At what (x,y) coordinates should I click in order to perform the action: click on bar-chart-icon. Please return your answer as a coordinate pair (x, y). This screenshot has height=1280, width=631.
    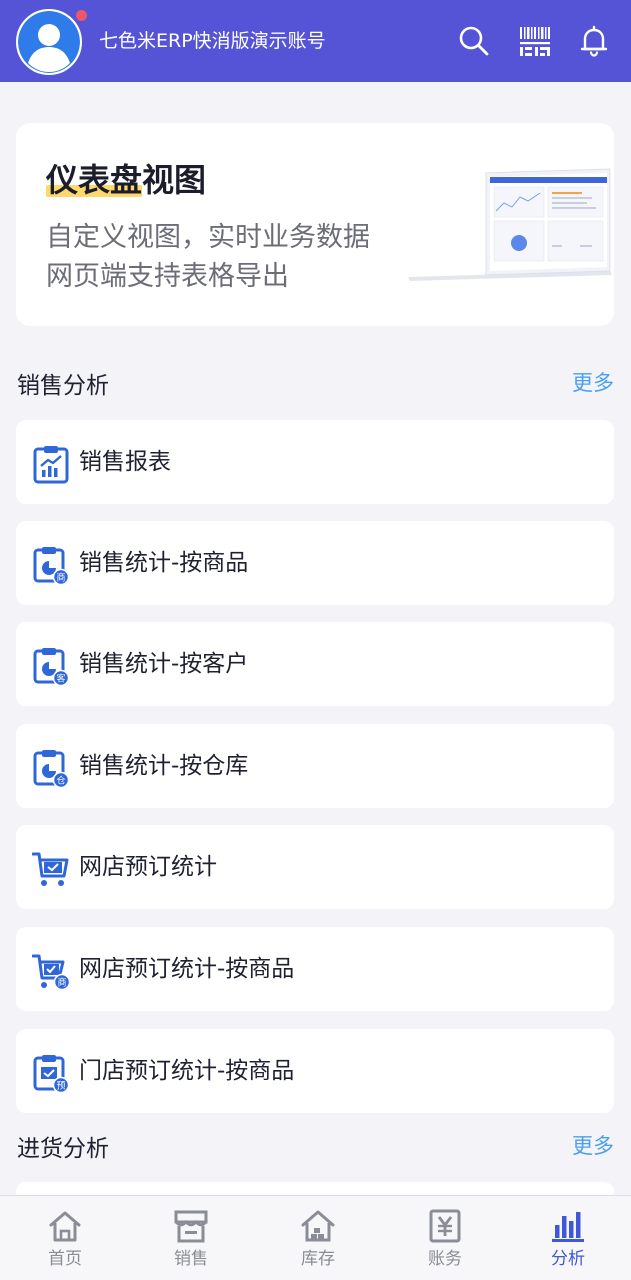
    Looking at the image, I should click on (568, 1226).